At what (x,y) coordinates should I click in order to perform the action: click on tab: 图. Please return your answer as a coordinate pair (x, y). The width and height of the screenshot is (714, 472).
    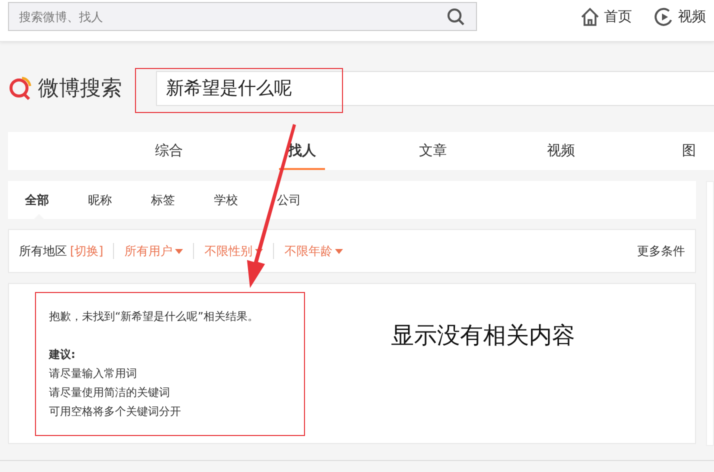
    Looking at the image, I should click on (669, 151).